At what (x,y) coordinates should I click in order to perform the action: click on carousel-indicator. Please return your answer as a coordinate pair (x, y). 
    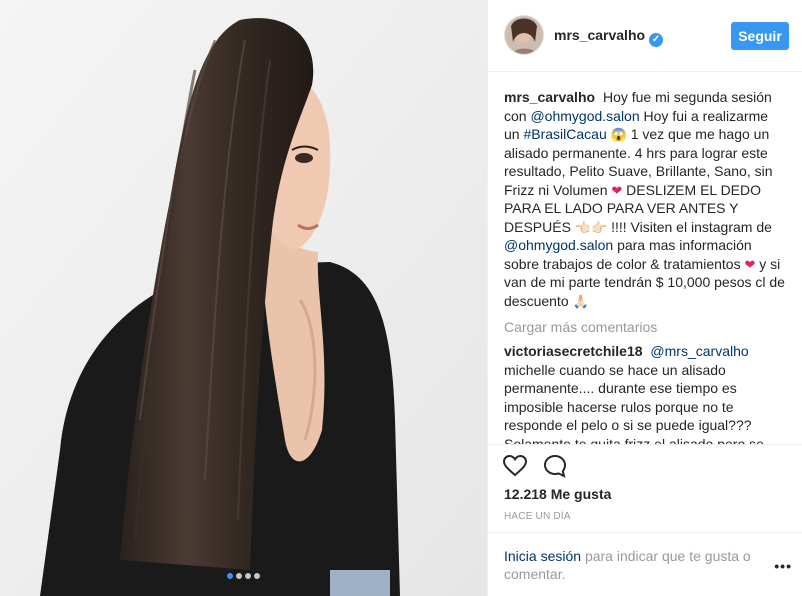
    Looking at the image, I should click on (243, 574).